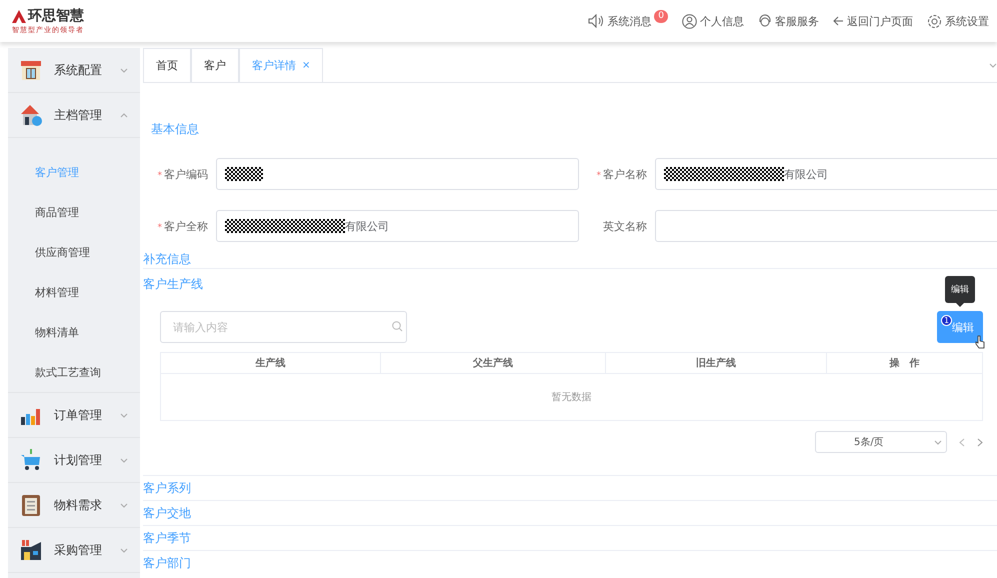 The width and height of the screenshot is (997, 578). I want to click on storefront-icon, so click(31, 70).